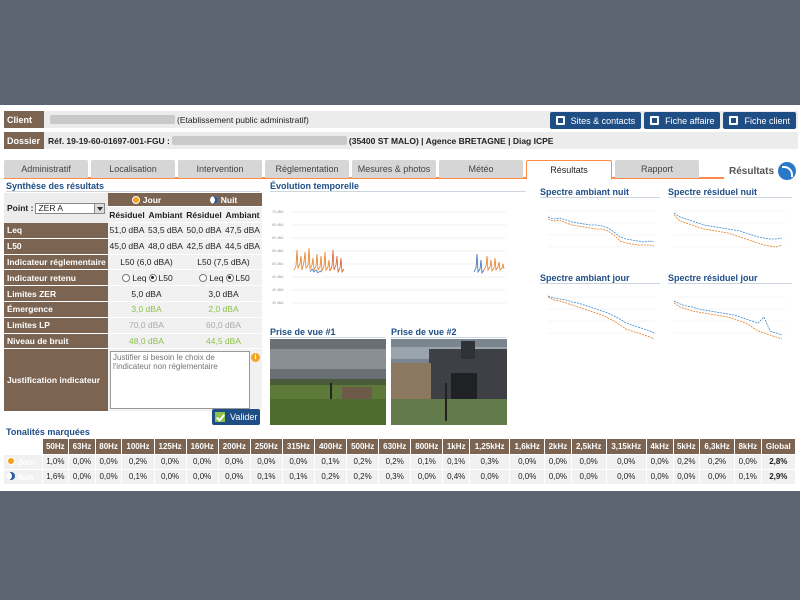 This screenshot has width=800, height=600. I want to click on section-indicator: Résultats, so click(762, 171).